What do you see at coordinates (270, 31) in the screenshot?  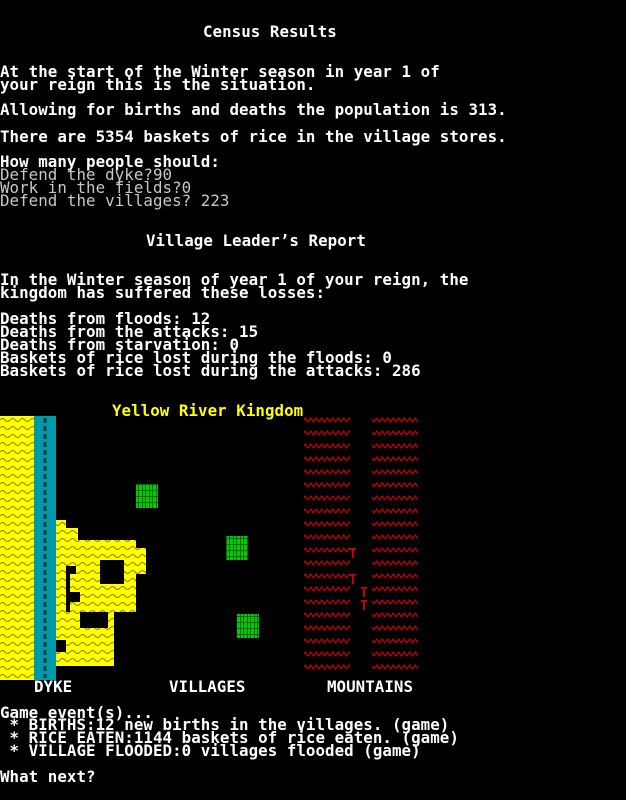 I see `census-title: Census Results` at bounding box center [270, 31].